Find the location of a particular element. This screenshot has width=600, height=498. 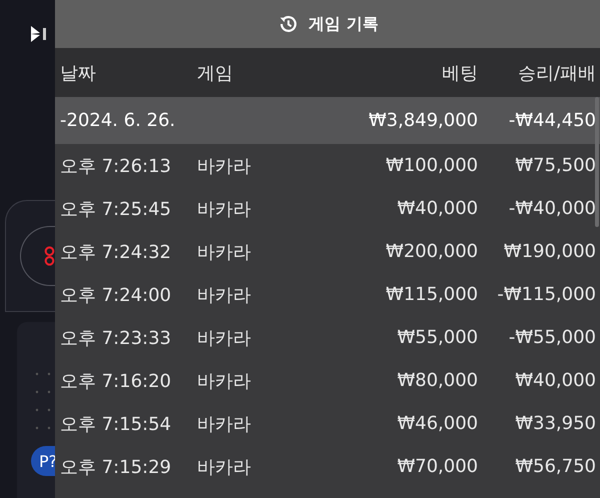

bet-cell-text: ₩70,000 is located at coordinates (437, 466).